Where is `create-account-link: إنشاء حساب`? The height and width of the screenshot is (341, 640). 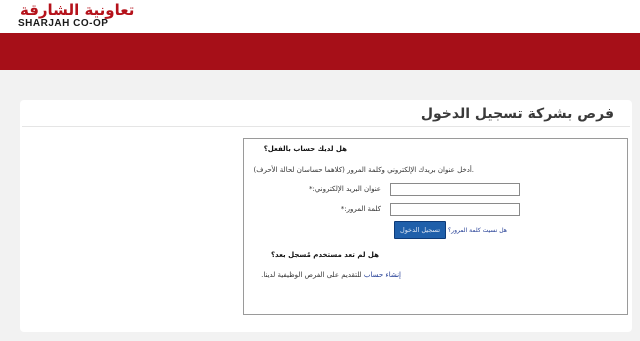 create-account-link: إنشاء حساب is located at coordinates (382, 275).